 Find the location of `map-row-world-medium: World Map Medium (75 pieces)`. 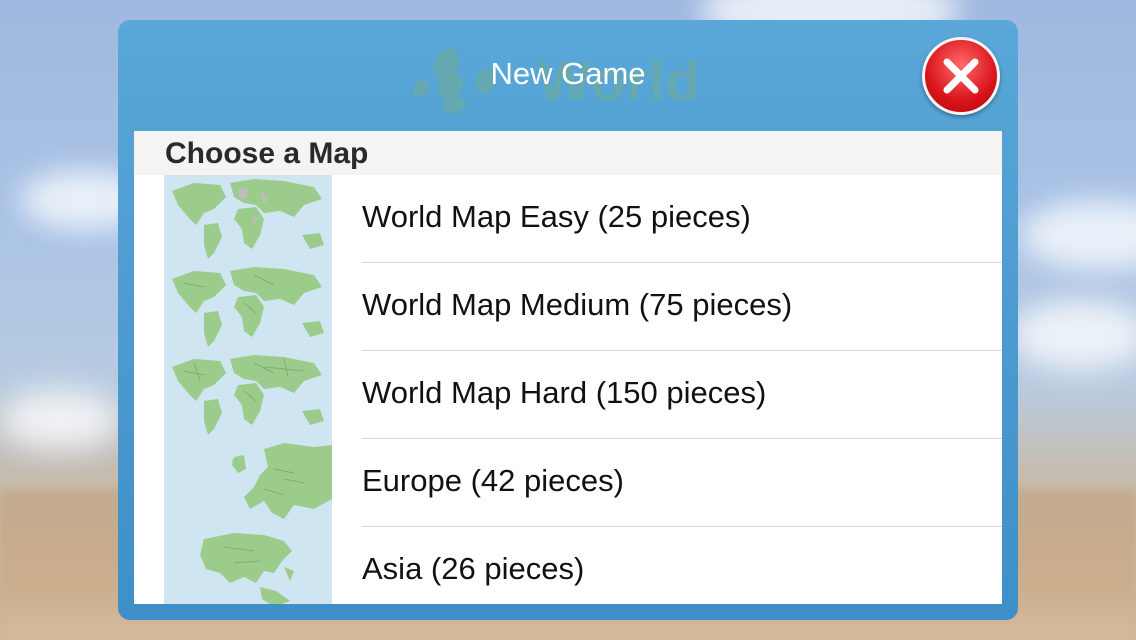

map-row-world-medium: World Map Medium (75 pieces) is located at coordinates (568, 307).